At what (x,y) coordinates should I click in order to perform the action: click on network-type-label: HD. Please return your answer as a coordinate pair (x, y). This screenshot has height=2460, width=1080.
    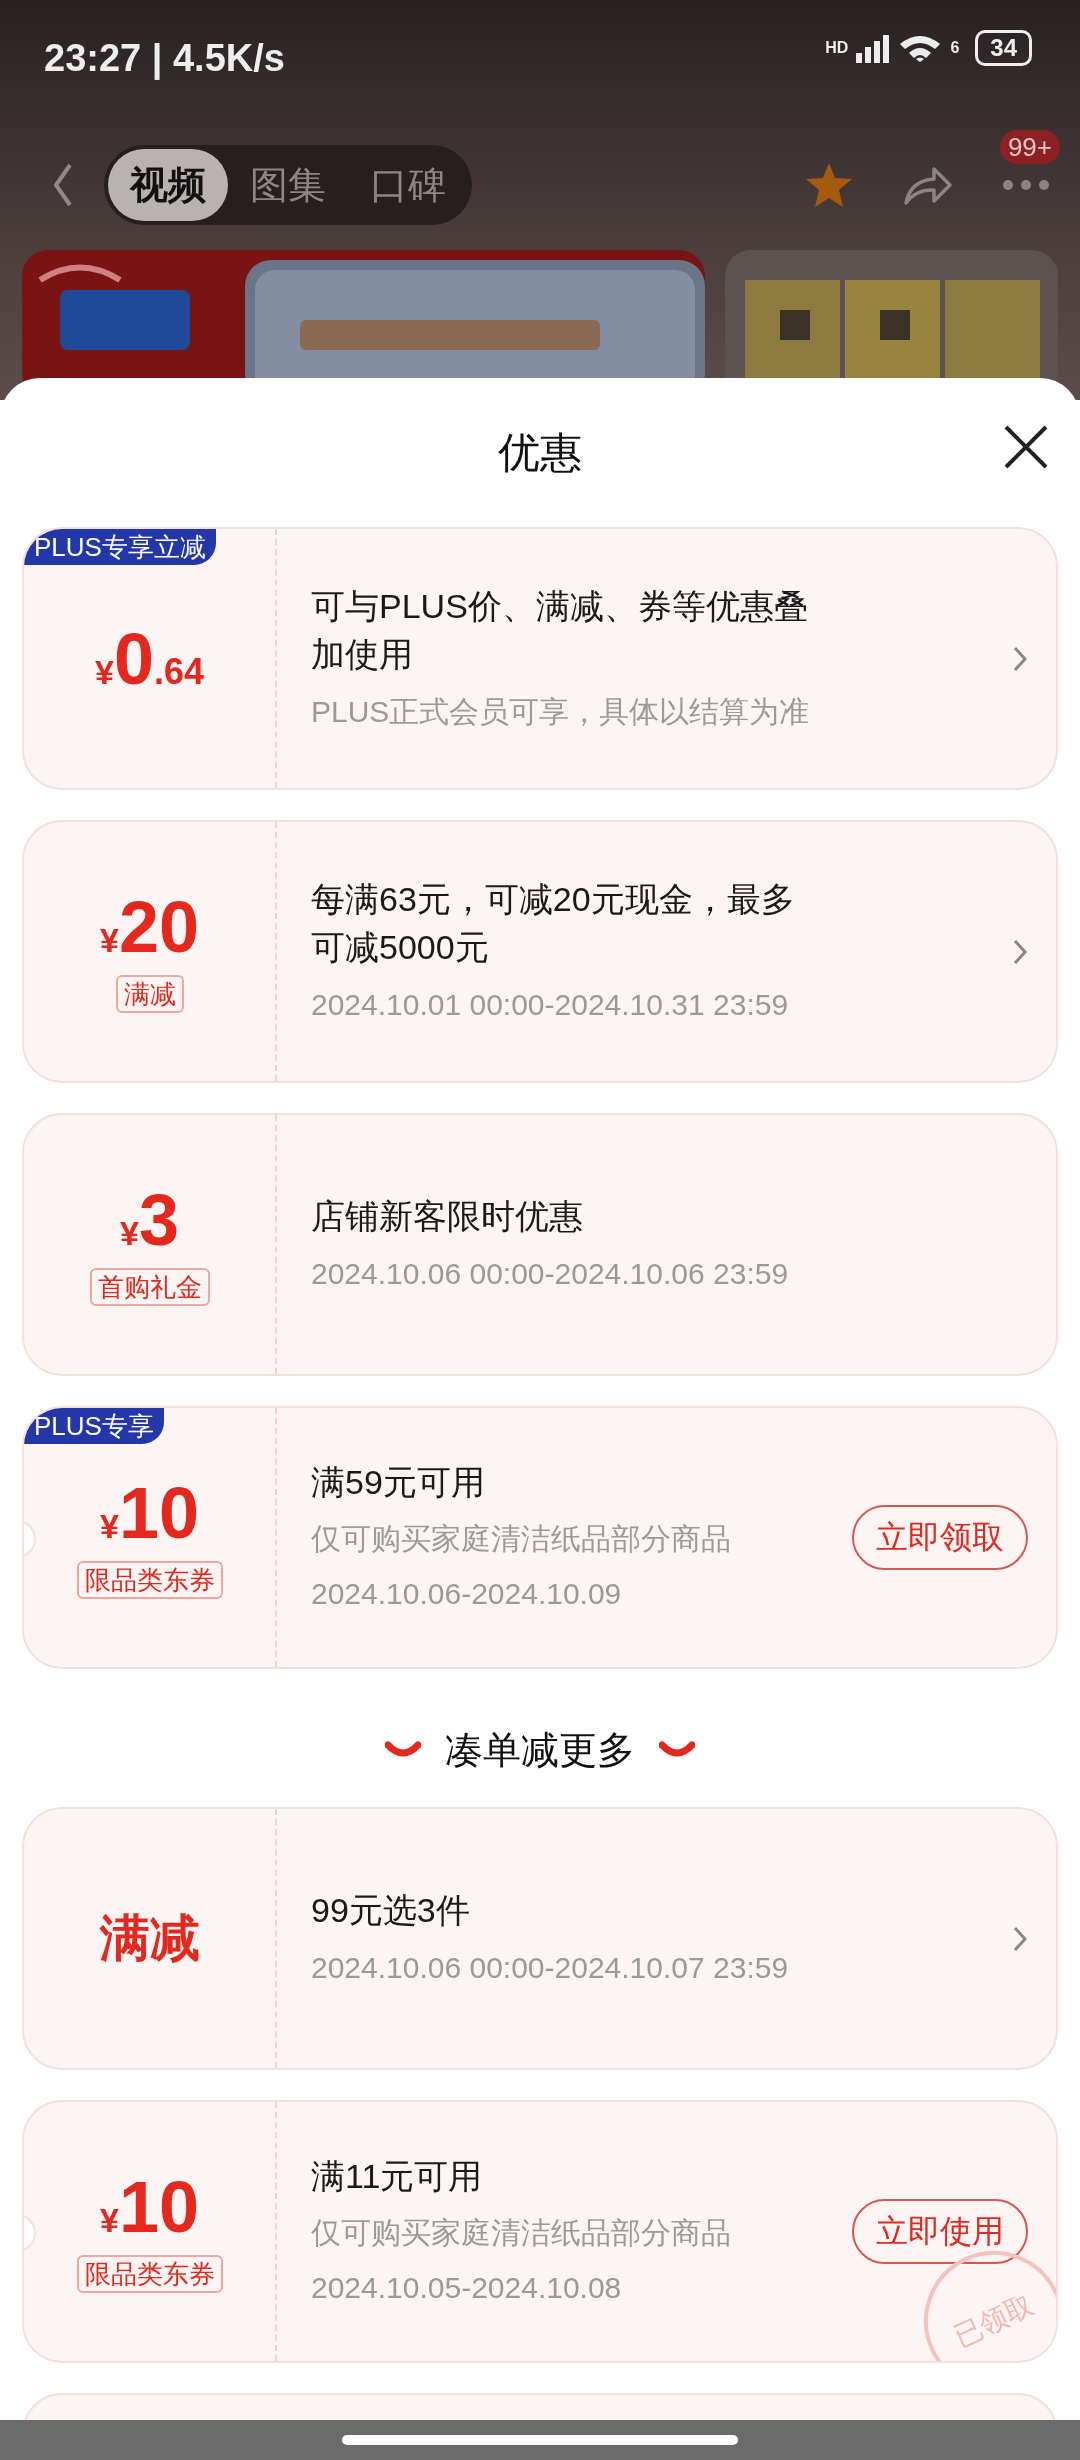
    Looking at the image, I should click on (837, 48).